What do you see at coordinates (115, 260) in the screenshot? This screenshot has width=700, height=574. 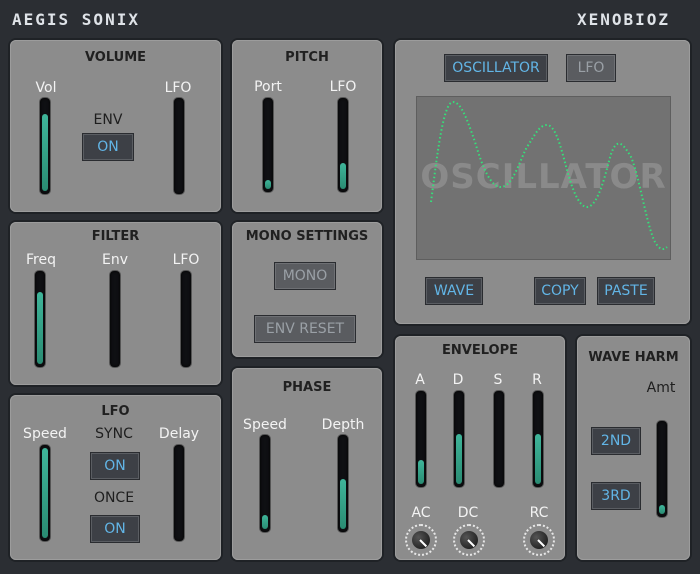 I see `filter-env-label: Env` at bounding box center [115, 260].